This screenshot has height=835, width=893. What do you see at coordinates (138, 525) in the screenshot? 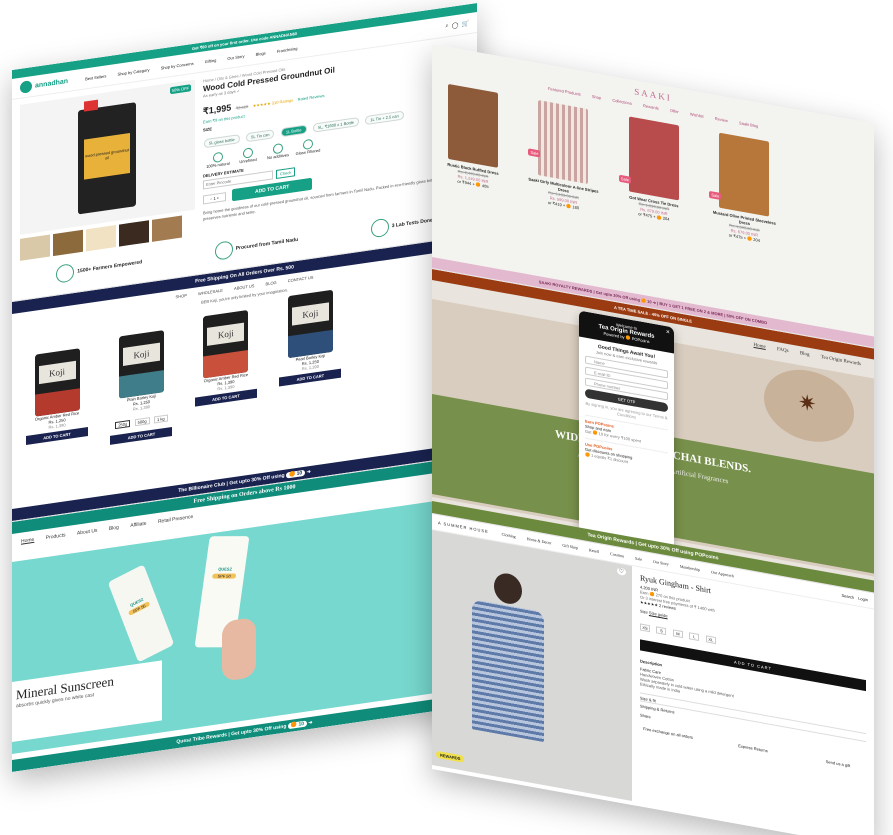
I see `nav-item: Affiliate` at bounding box center [138, 525].